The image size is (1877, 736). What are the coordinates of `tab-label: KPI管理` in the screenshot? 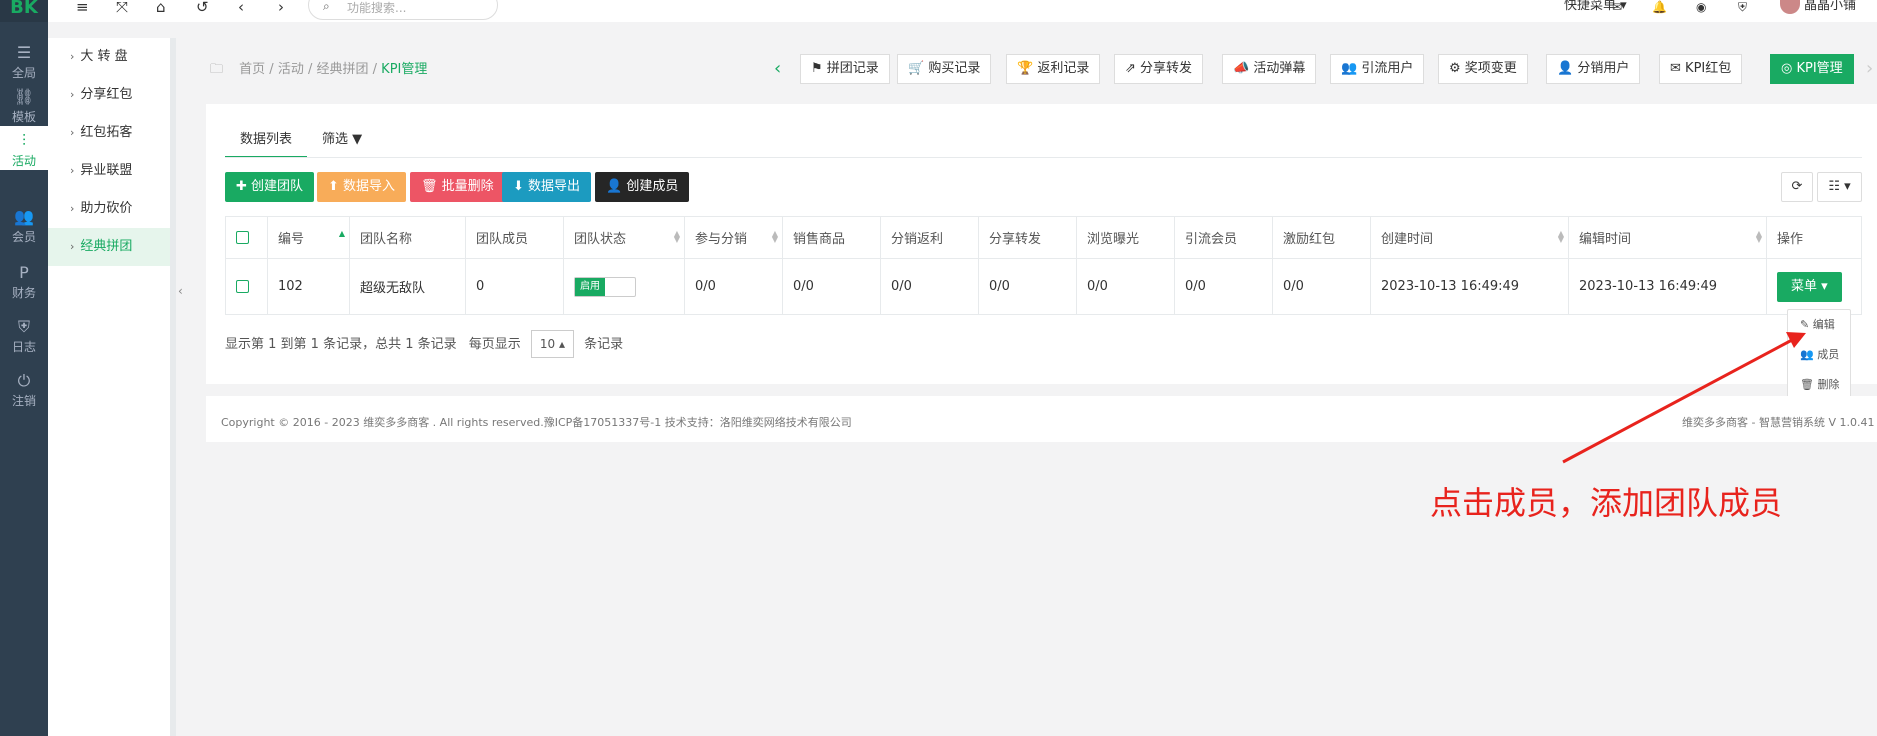 It's located at (1819, 68).